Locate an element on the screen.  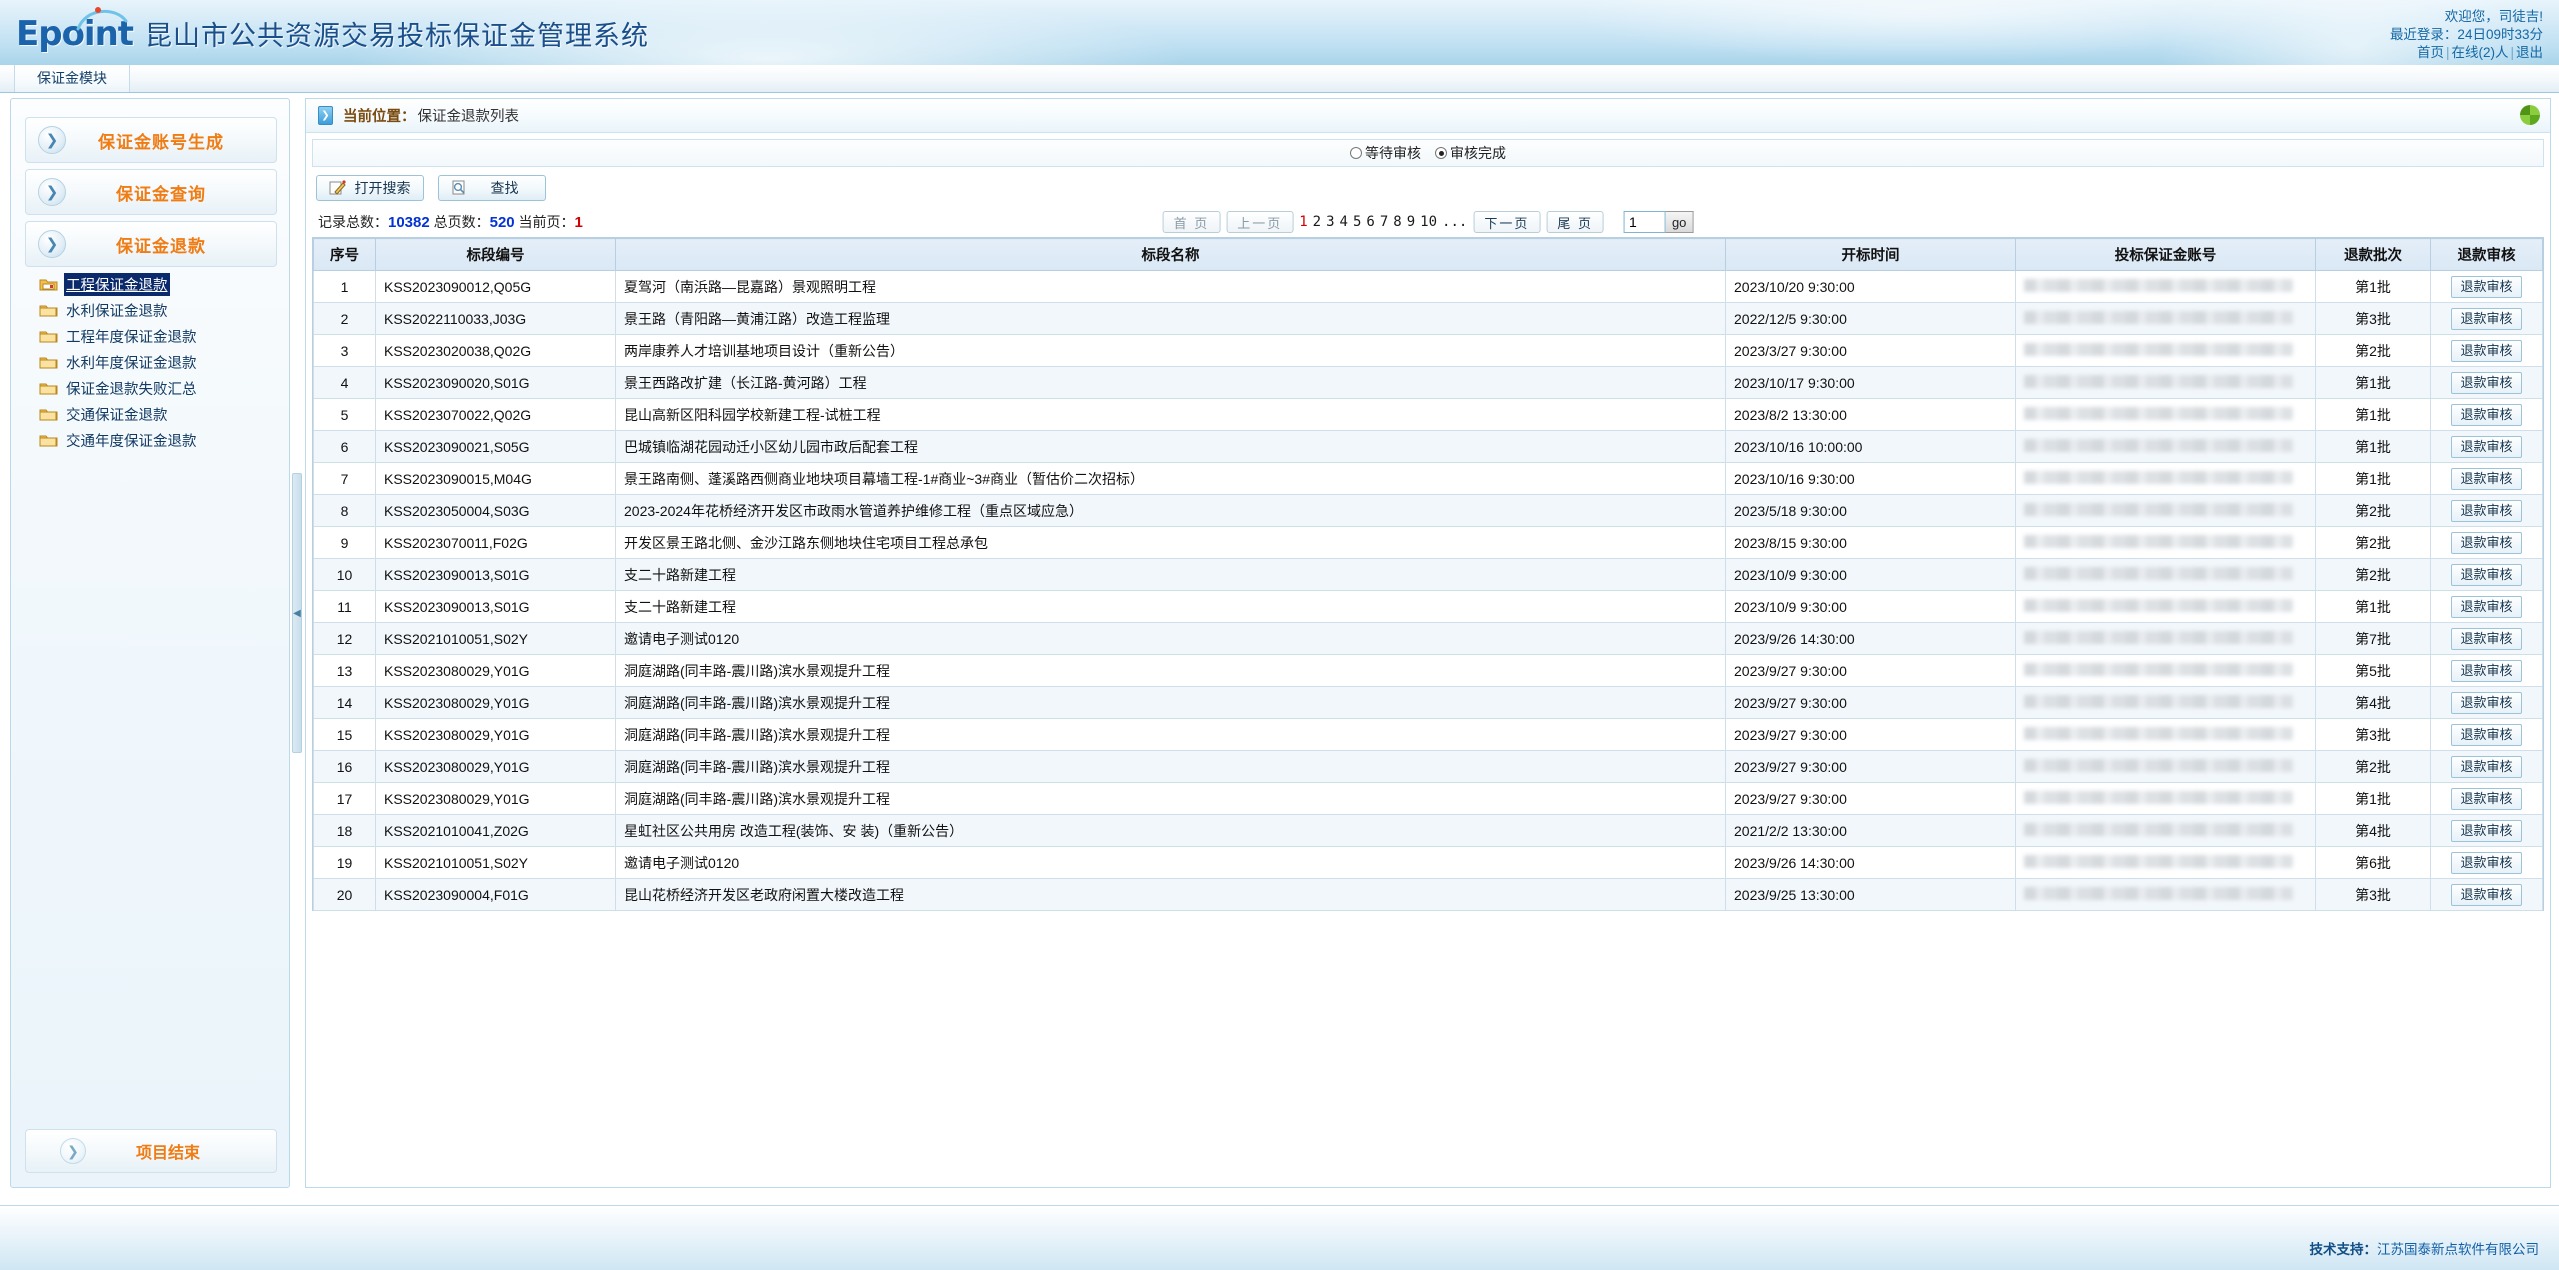
home-link: 首页 is located at coordinates (2430, 52).